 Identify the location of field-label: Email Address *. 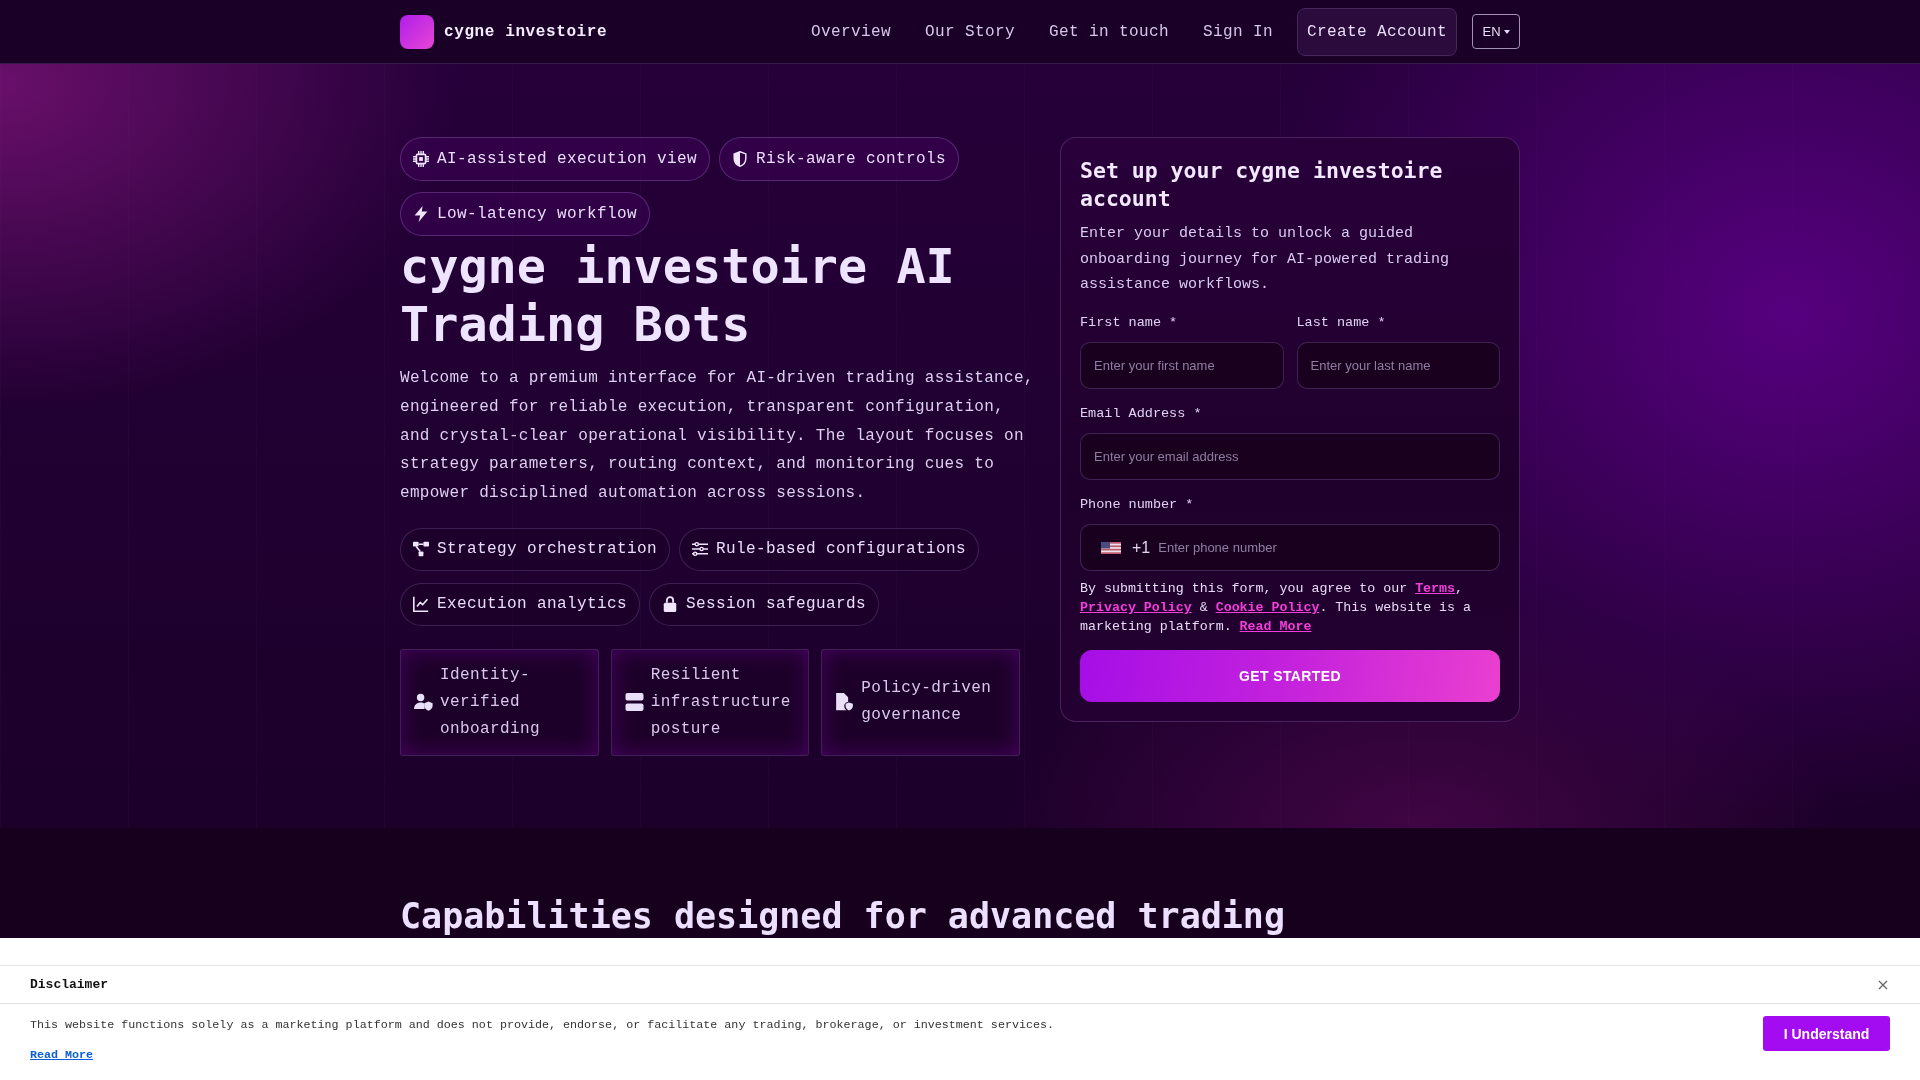
(1141, 414).